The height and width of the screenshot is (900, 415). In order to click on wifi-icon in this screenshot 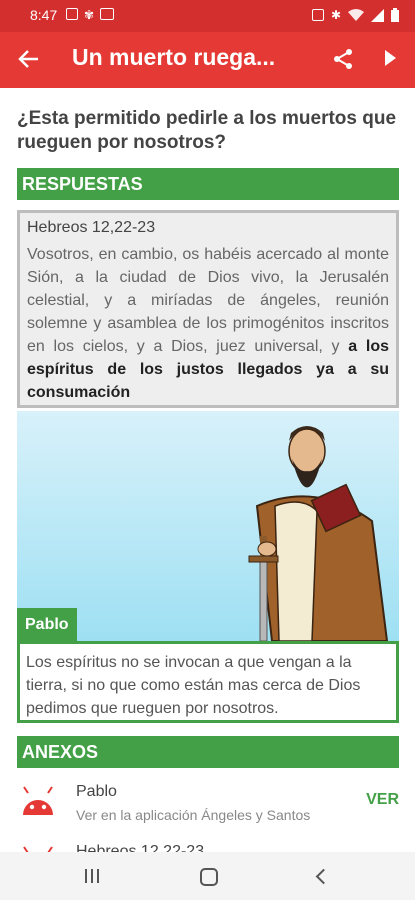, I will do `click(356, 14)`.